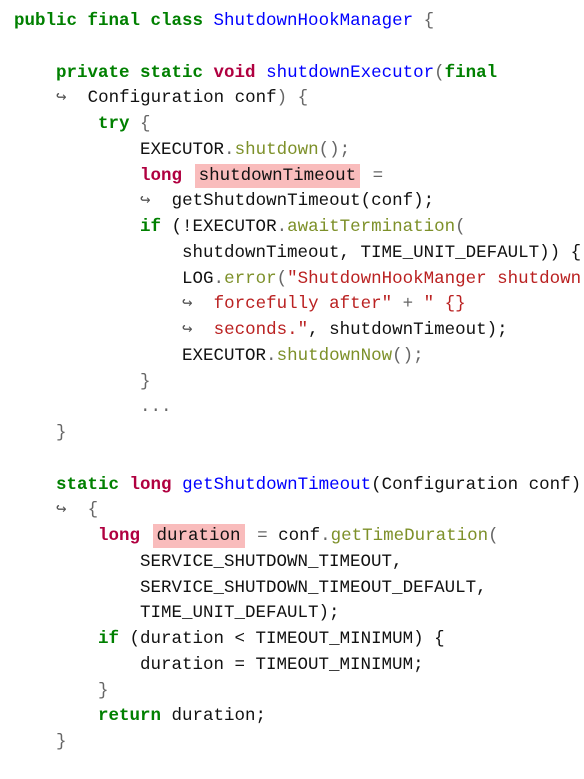  I want to click on code-token: static, so click(93, 484).